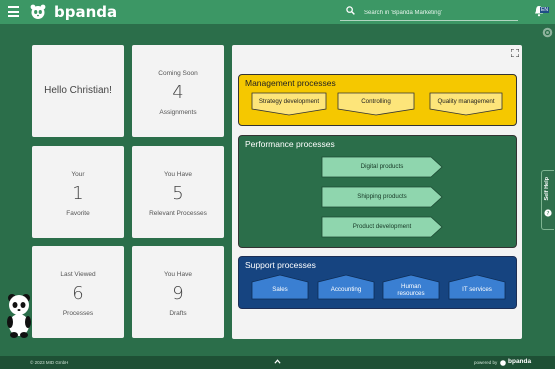 The image size is (555, 369). I want to click on card-bottom-label: Processes, so click(78, 313).